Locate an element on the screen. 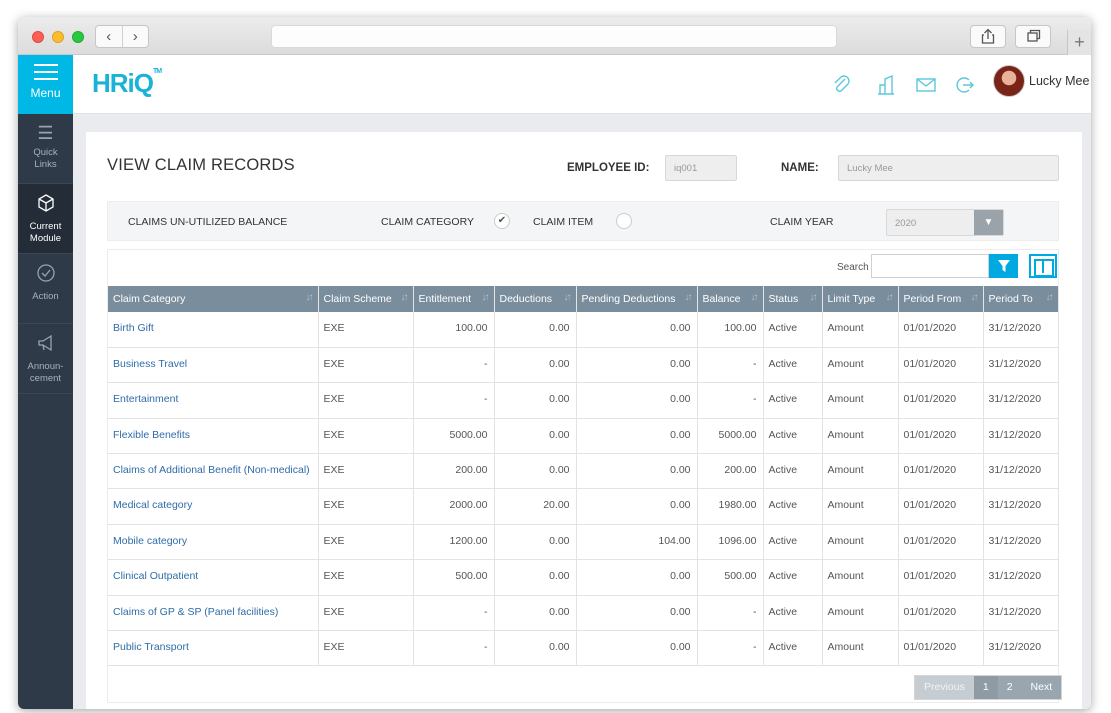 The width and height of the screenshot is (1111, 713). page-1-button: 1 is located at coordinates (985, 687).